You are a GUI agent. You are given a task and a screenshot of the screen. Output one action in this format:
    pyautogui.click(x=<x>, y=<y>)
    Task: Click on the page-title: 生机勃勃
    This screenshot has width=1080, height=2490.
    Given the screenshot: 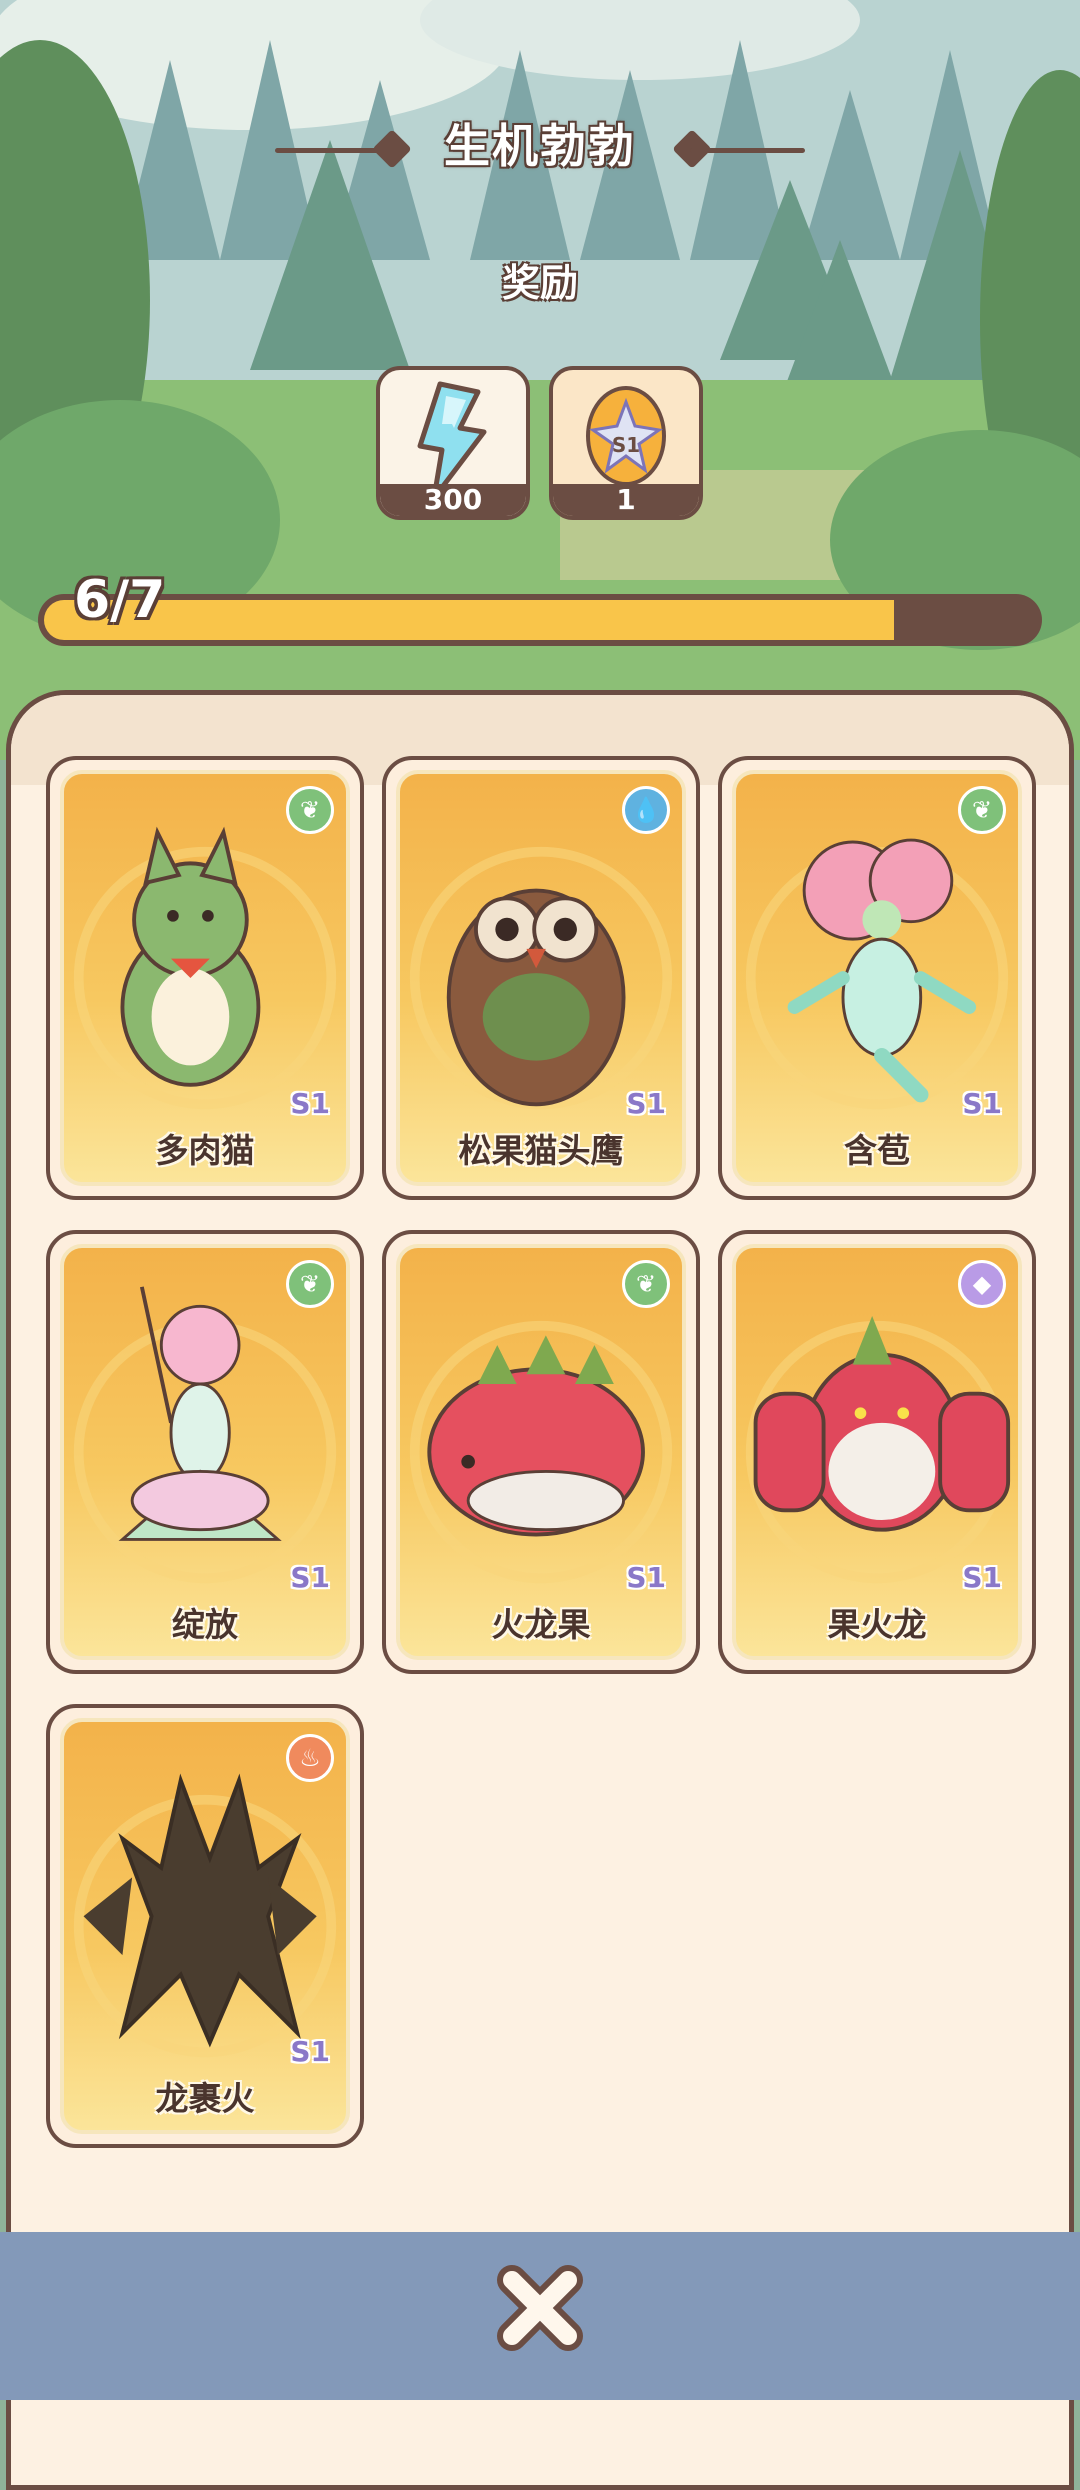 What is the action you would take?
    pyautogui.click(x=540, y=146)
    